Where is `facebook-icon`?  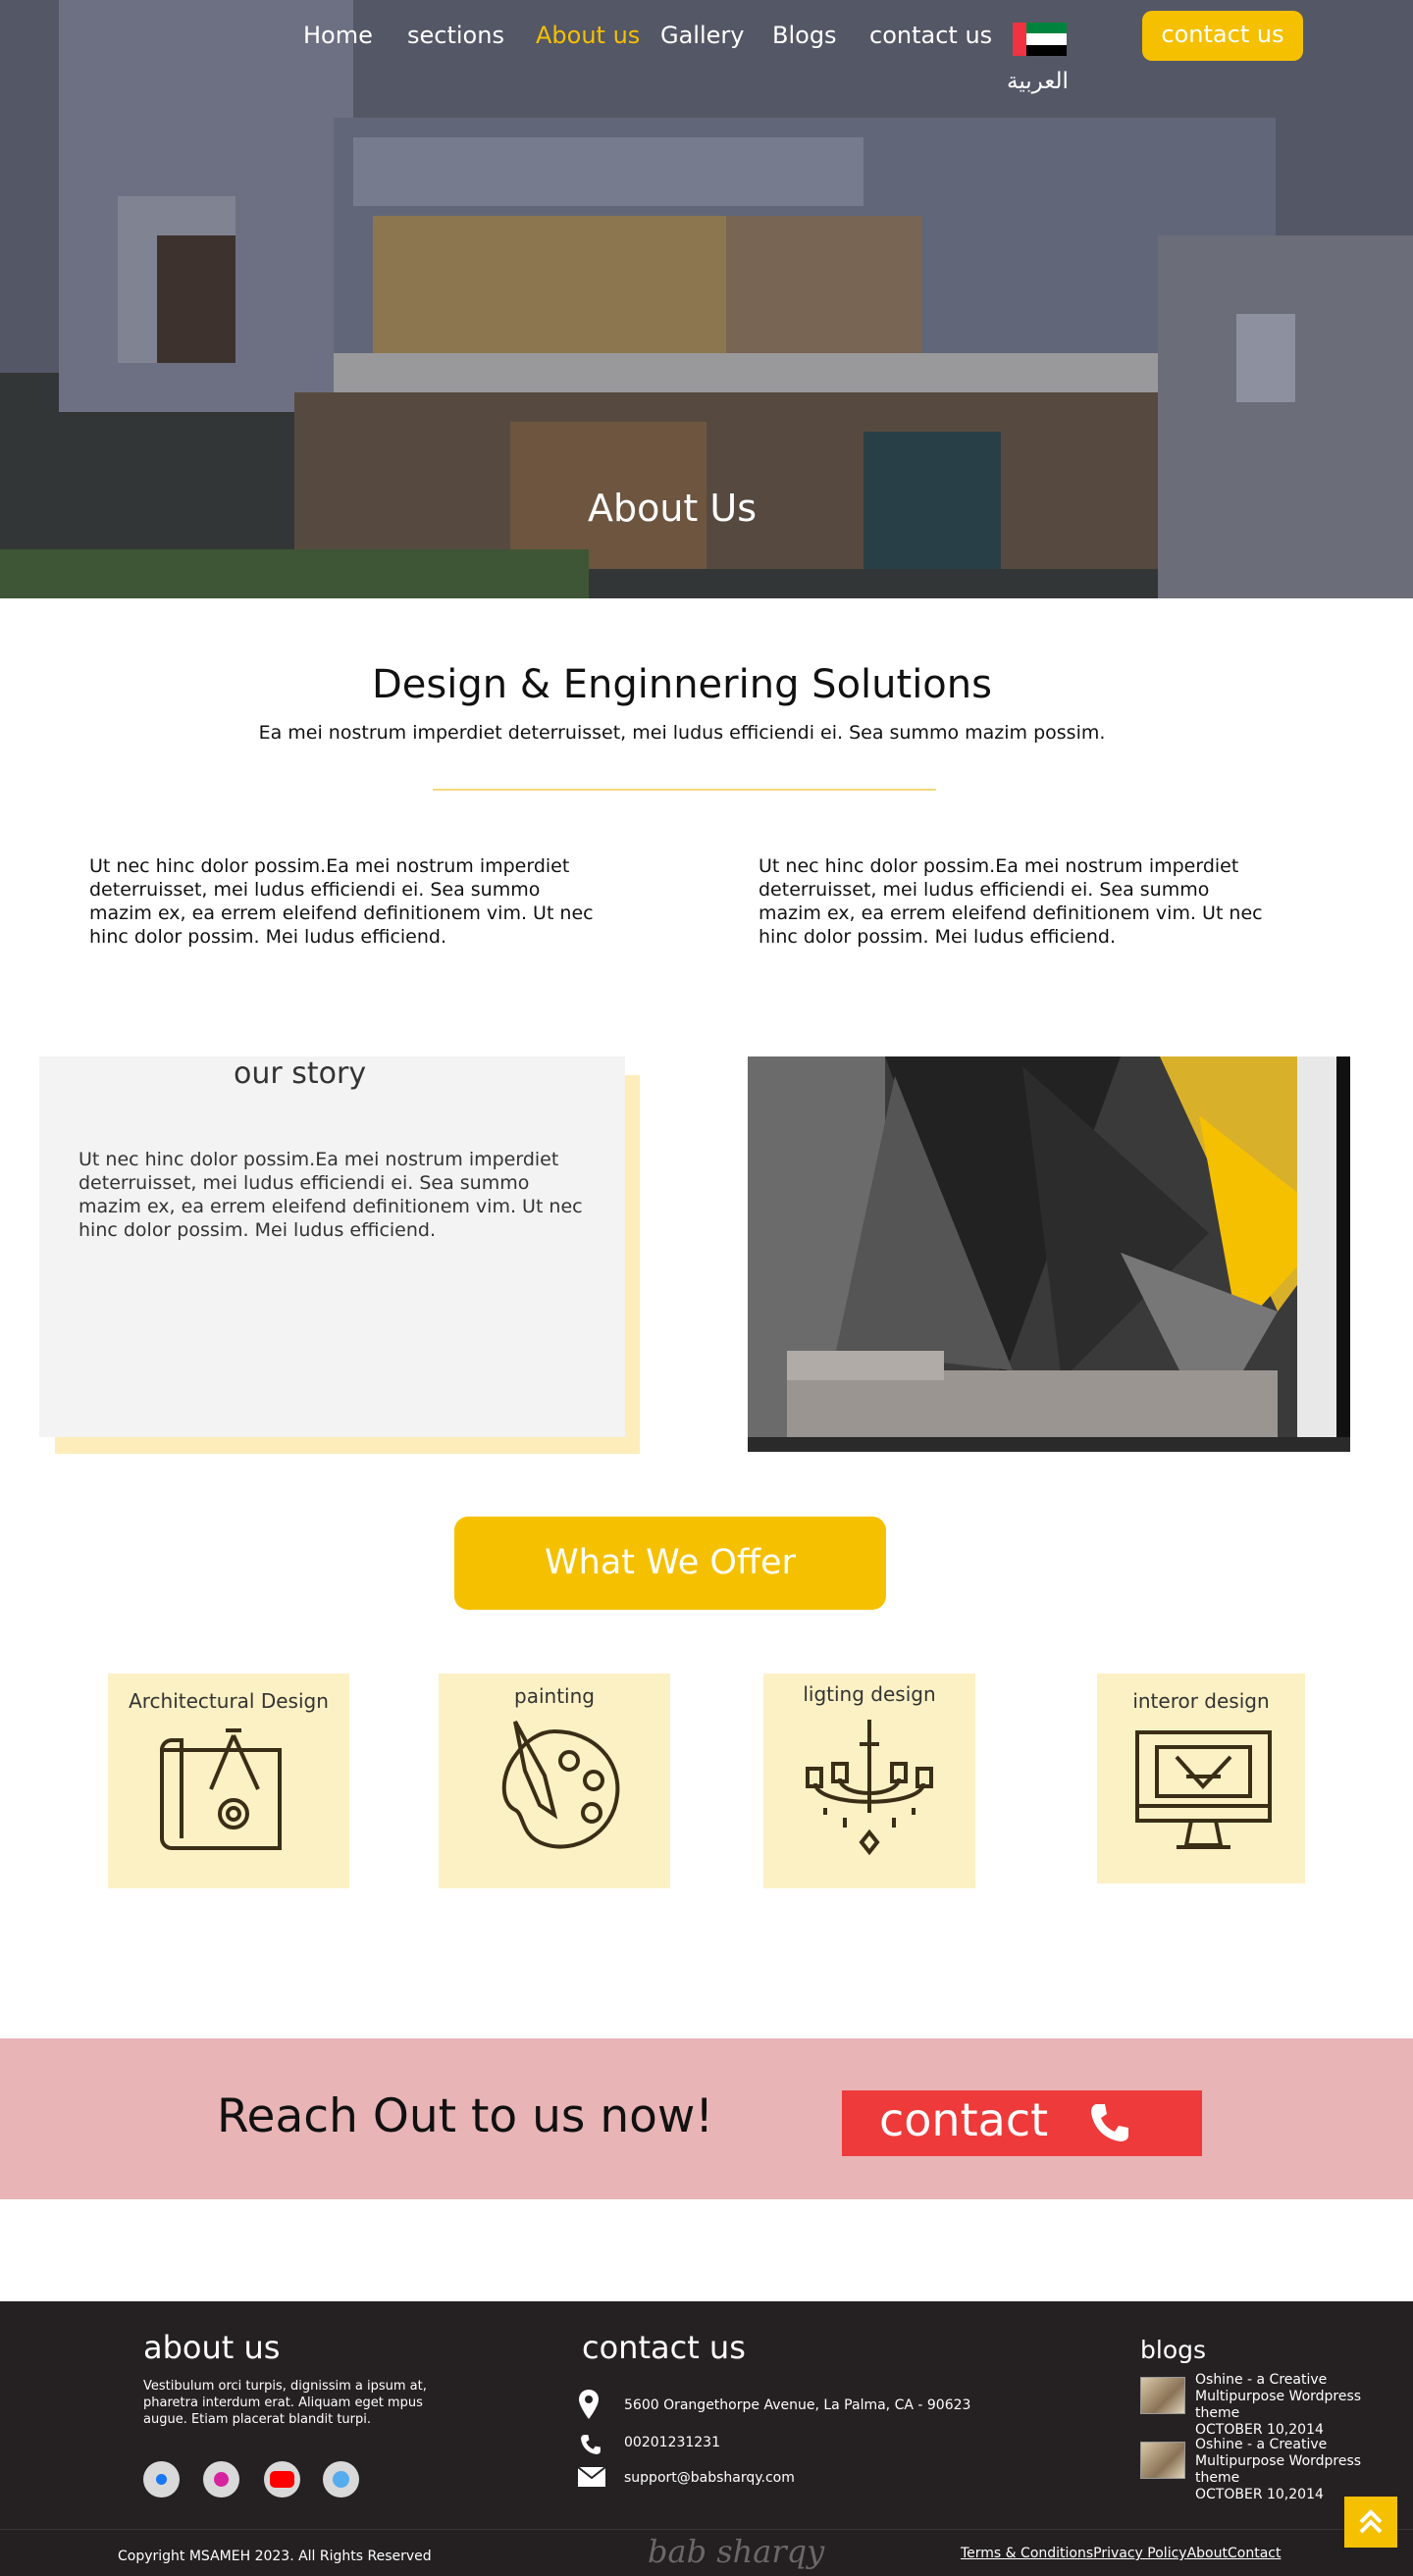 facebook-icon is located at coordinates (161, 2479).